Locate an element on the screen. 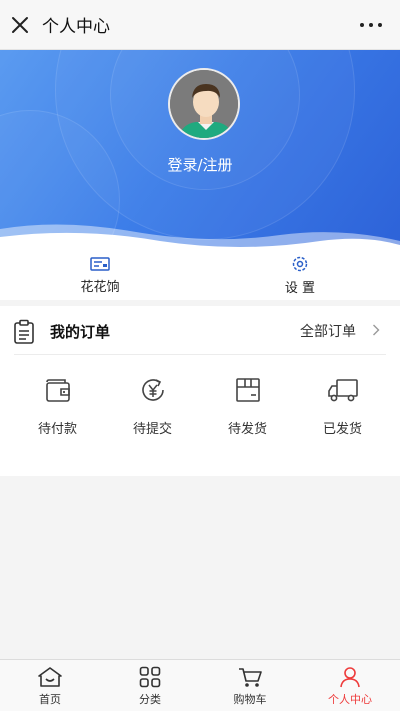 This screenshot has width=400, height=711. tab-category: 分类 is located at coordinates (150, 685).